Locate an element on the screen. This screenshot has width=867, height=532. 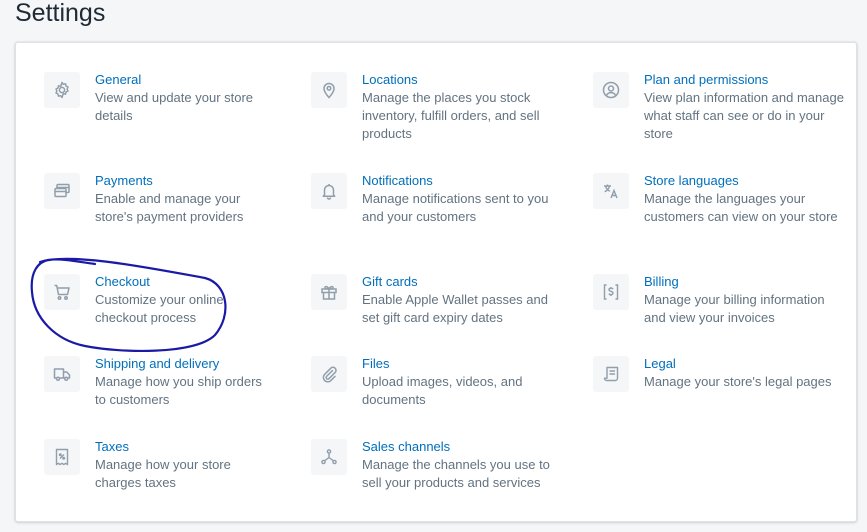
settings-item-description: Manage how your store charges taxes is located at coordinates (163, 473).